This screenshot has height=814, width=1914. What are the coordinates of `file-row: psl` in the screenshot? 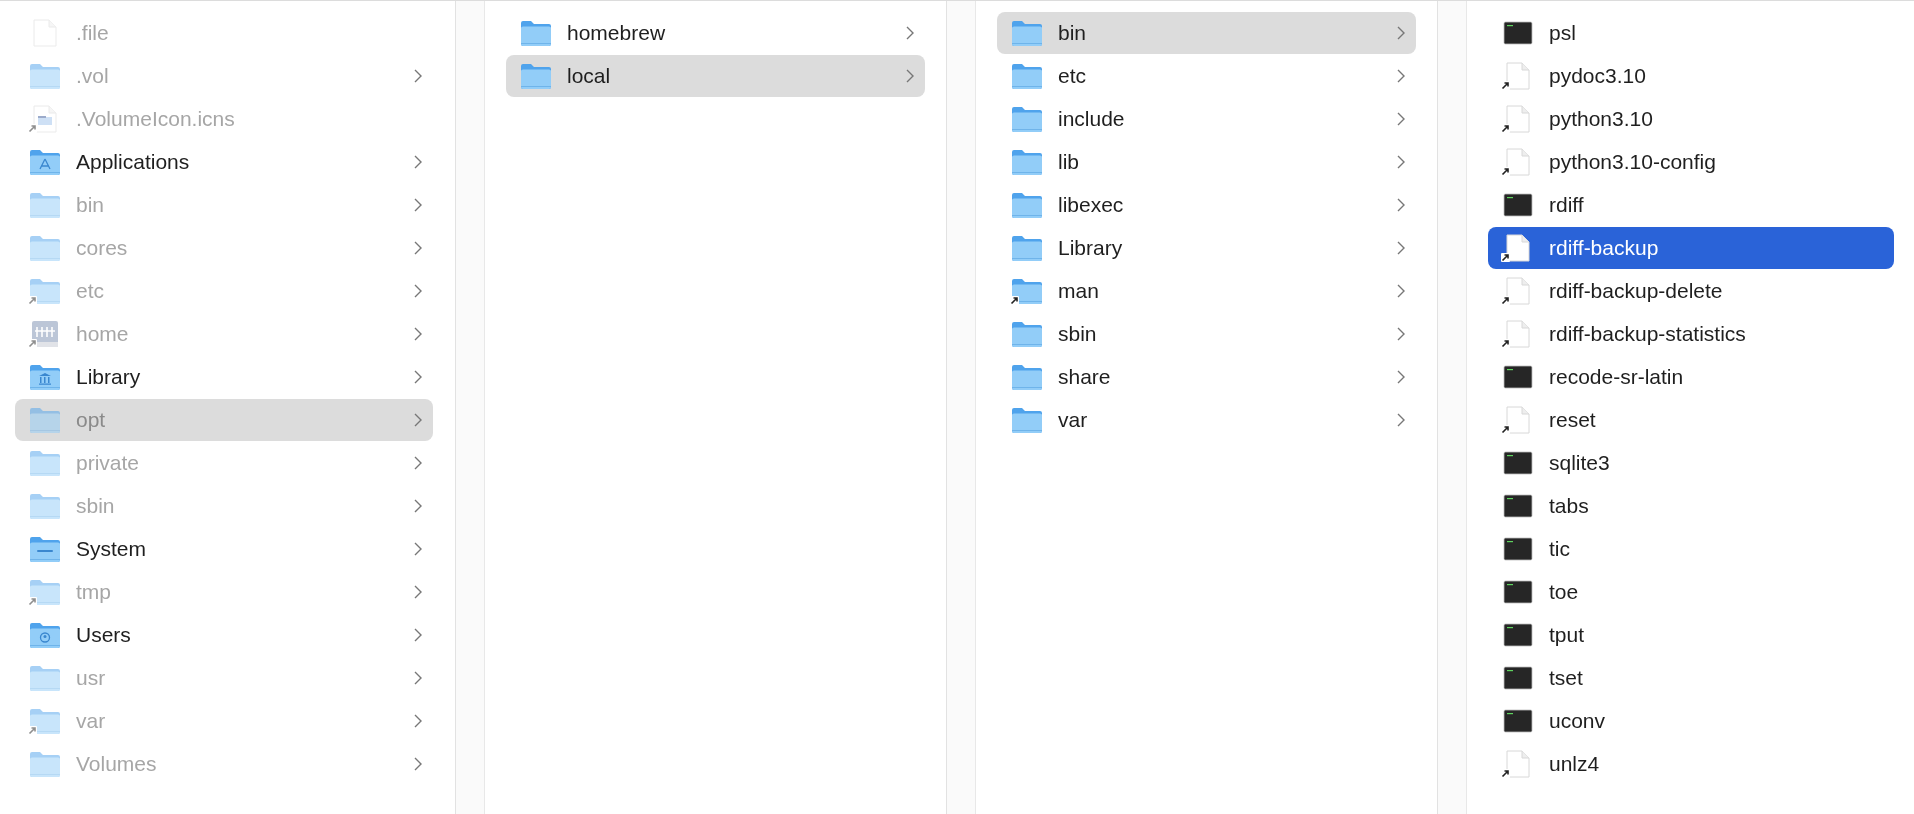 It's located at (1691, 33).